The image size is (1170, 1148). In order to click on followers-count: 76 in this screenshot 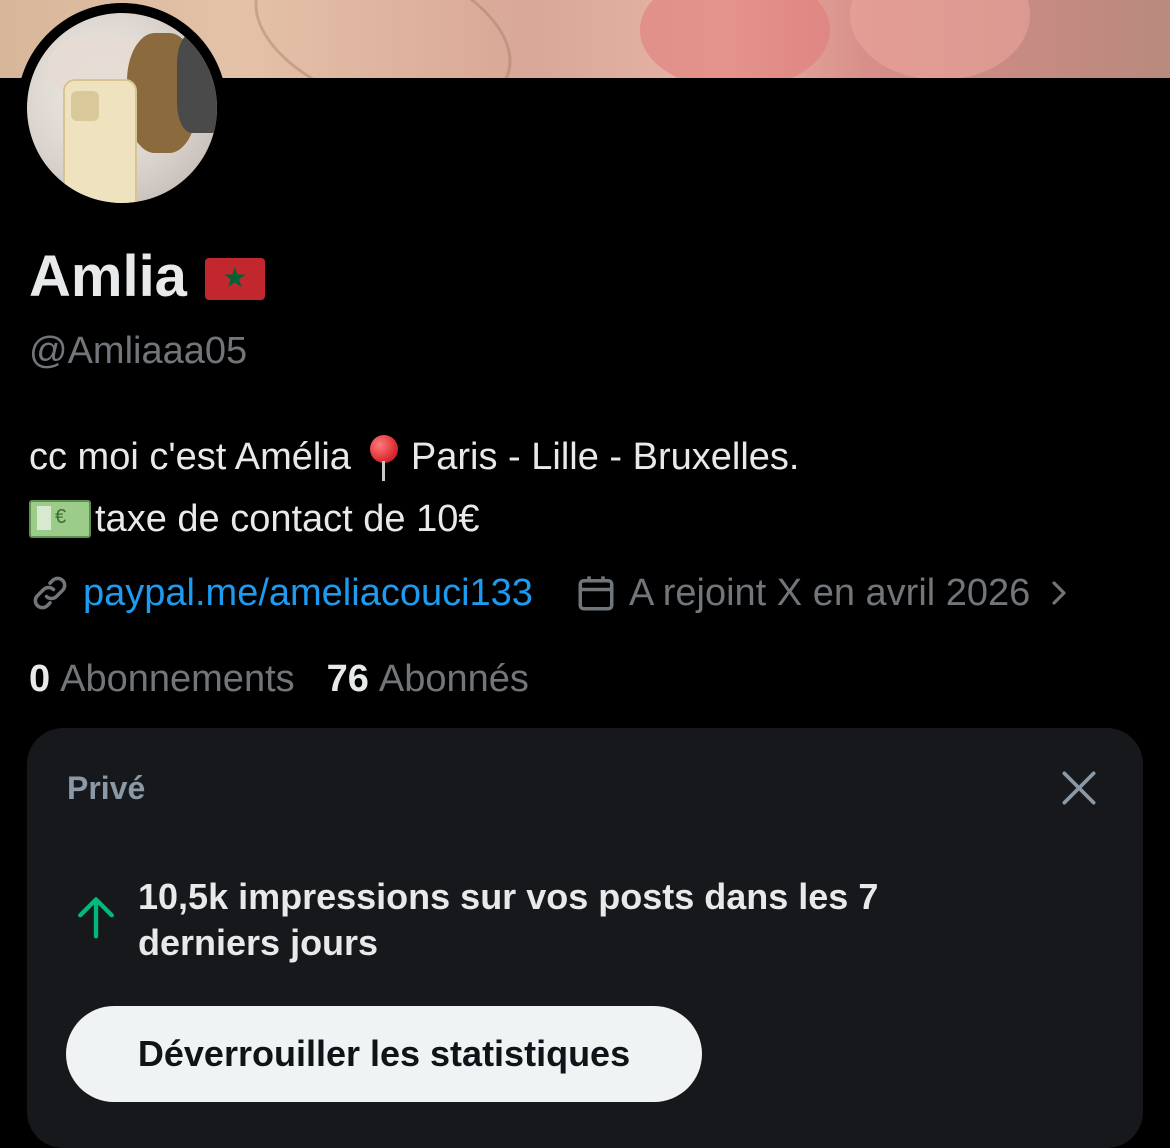, I will do `click(347, 679)`.